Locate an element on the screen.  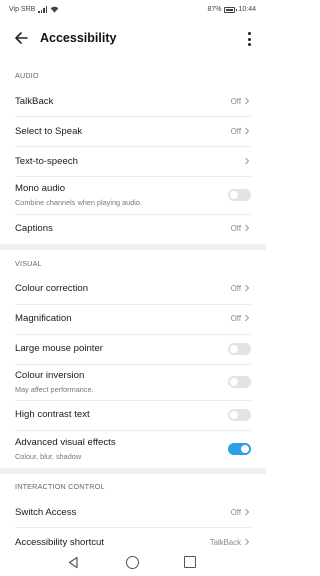
item-label: Accessibility shortcut is located at coordinates (60, 542).